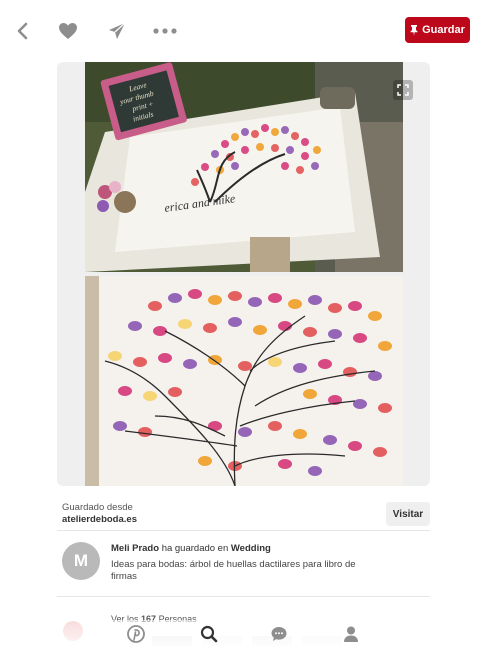  I want to click on board-name: Wedding, so click(251, 548).